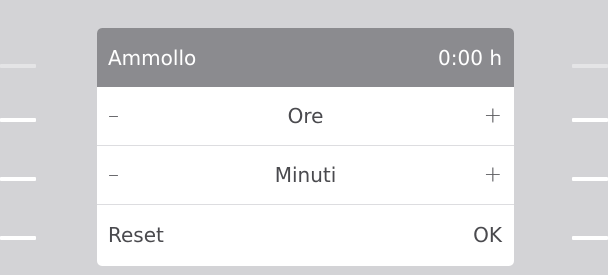  What do you see at coordinates (152, 57) in the screenshot?
I see `program-title: Ammollo` at bounding box center [152, 57].